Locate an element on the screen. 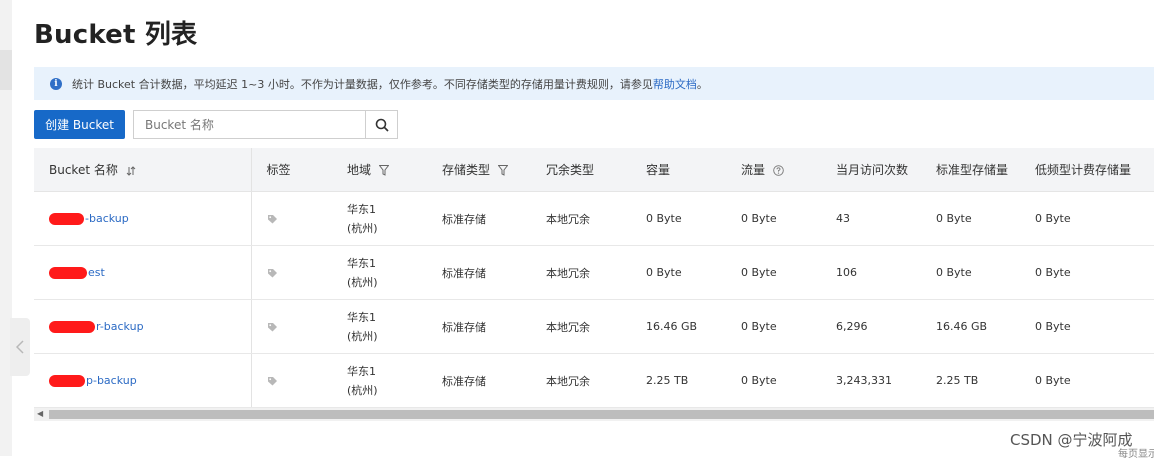  column-header-label: 当月访问次数 is located at coordinates (872, 170).